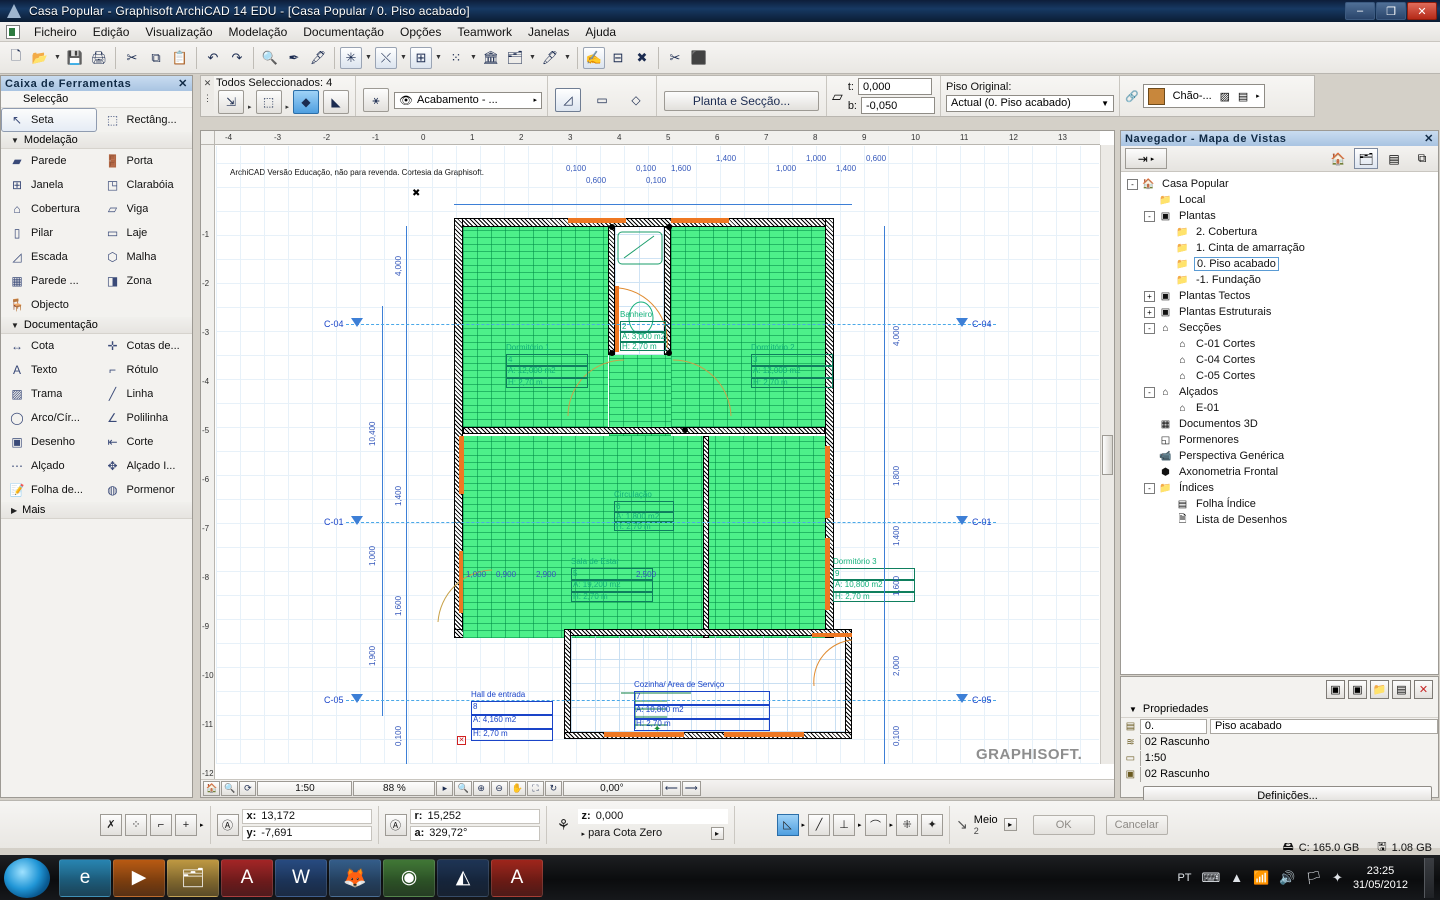  I want to click on home-story-select: Actual (0. Piso acabado) ▼, so click(1030, 103).